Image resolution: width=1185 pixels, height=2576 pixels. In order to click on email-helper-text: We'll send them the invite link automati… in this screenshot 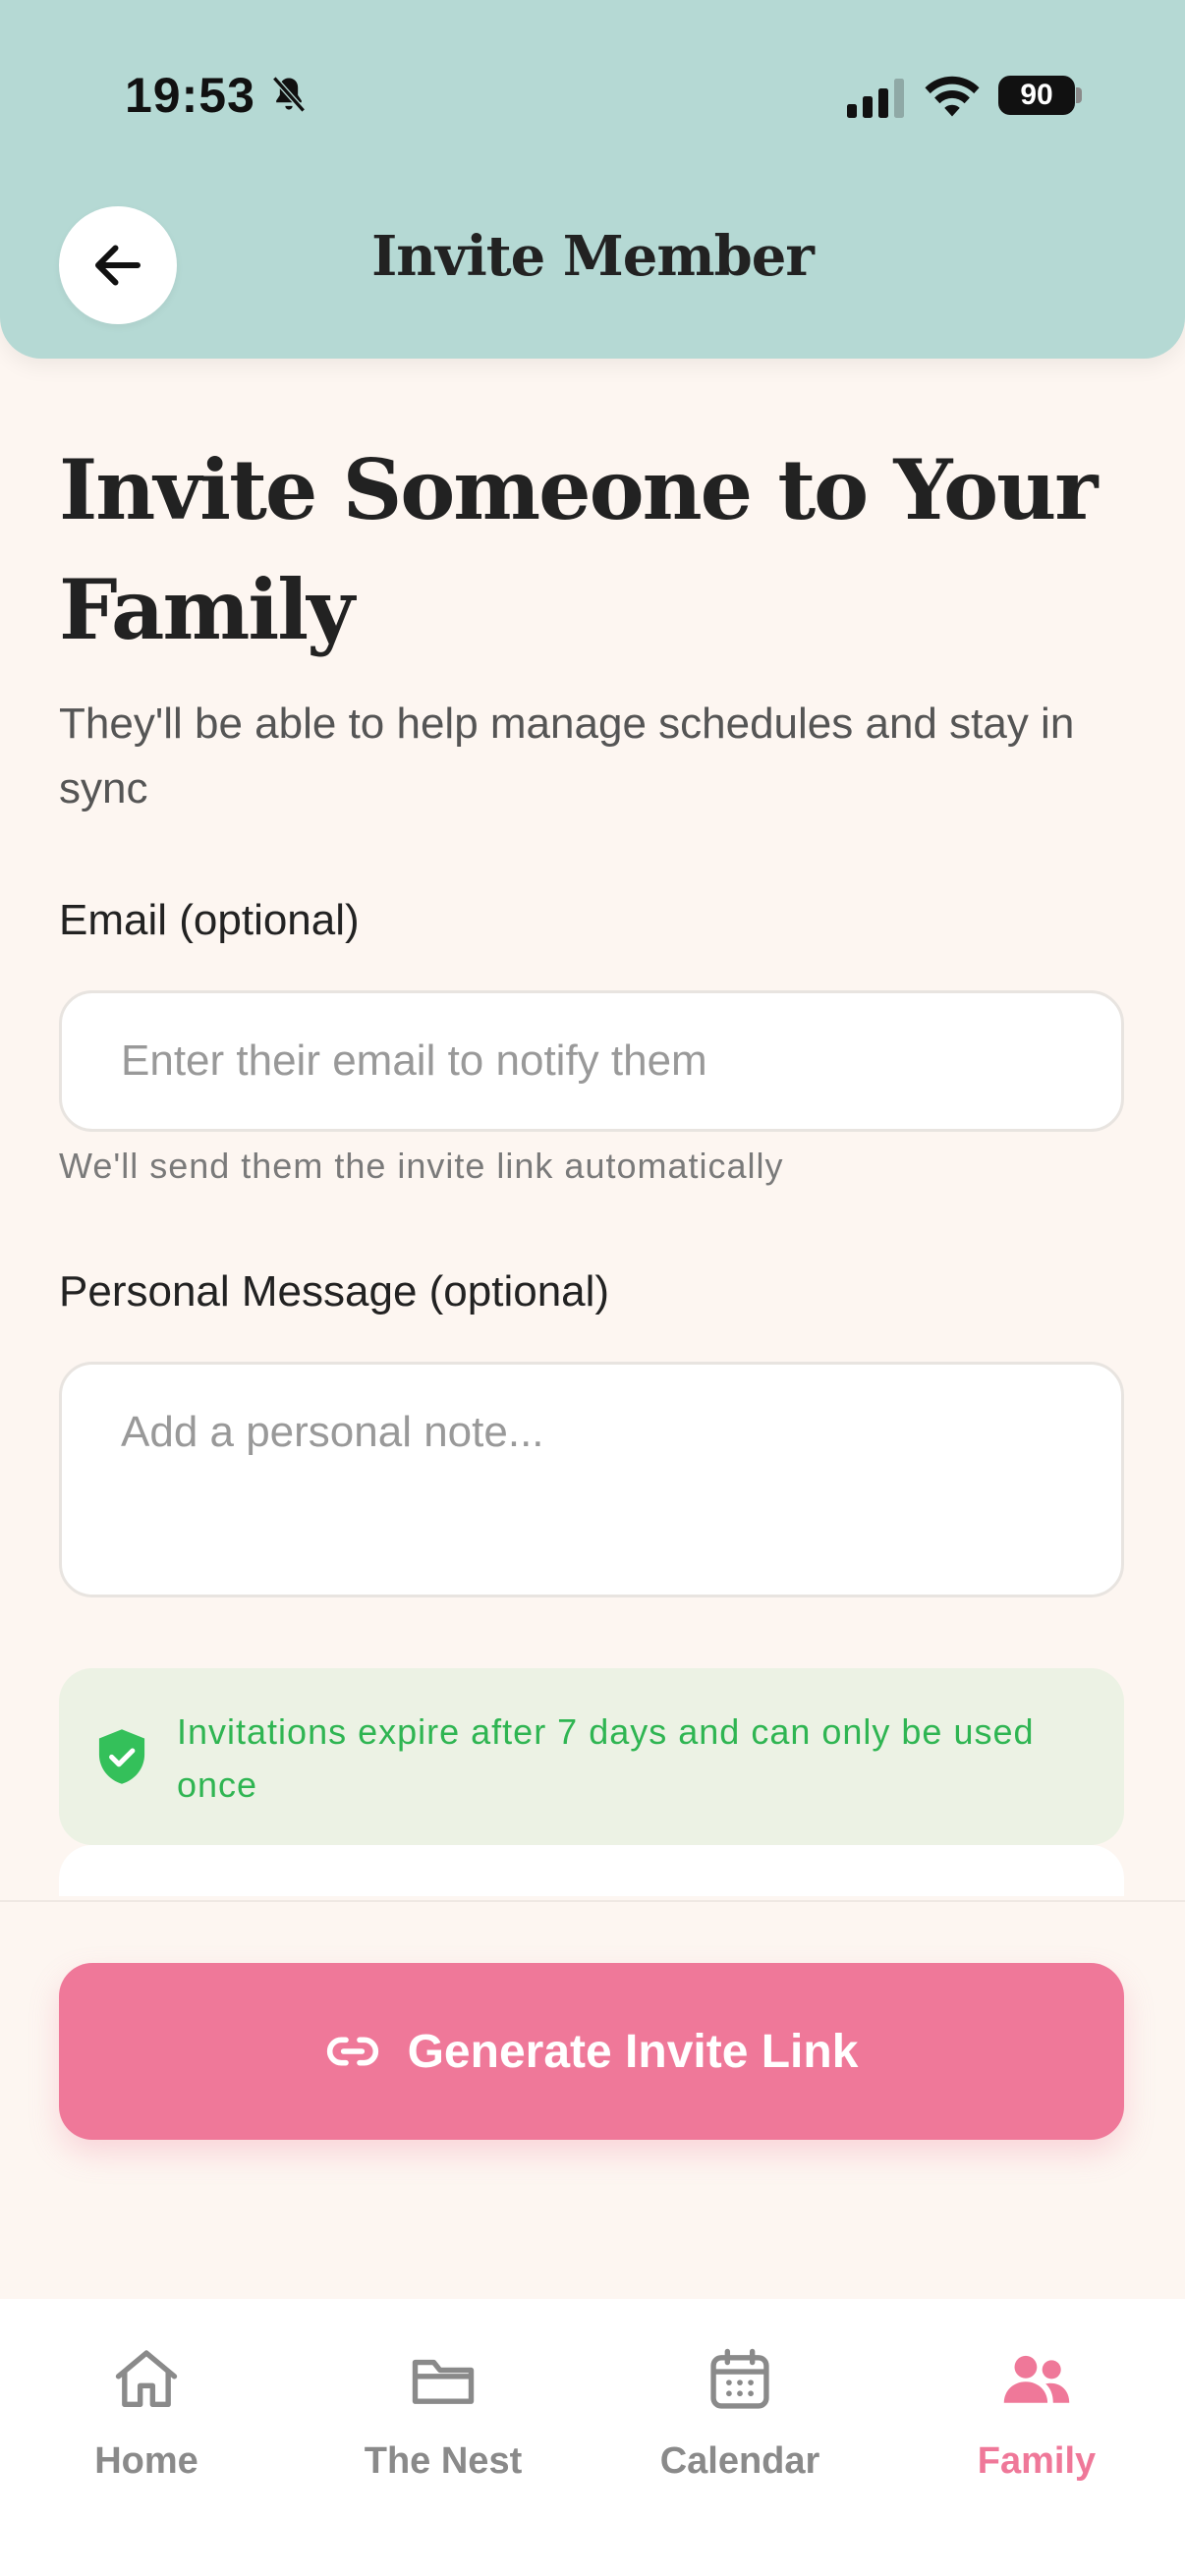, I will do `click(422, 1166)`.